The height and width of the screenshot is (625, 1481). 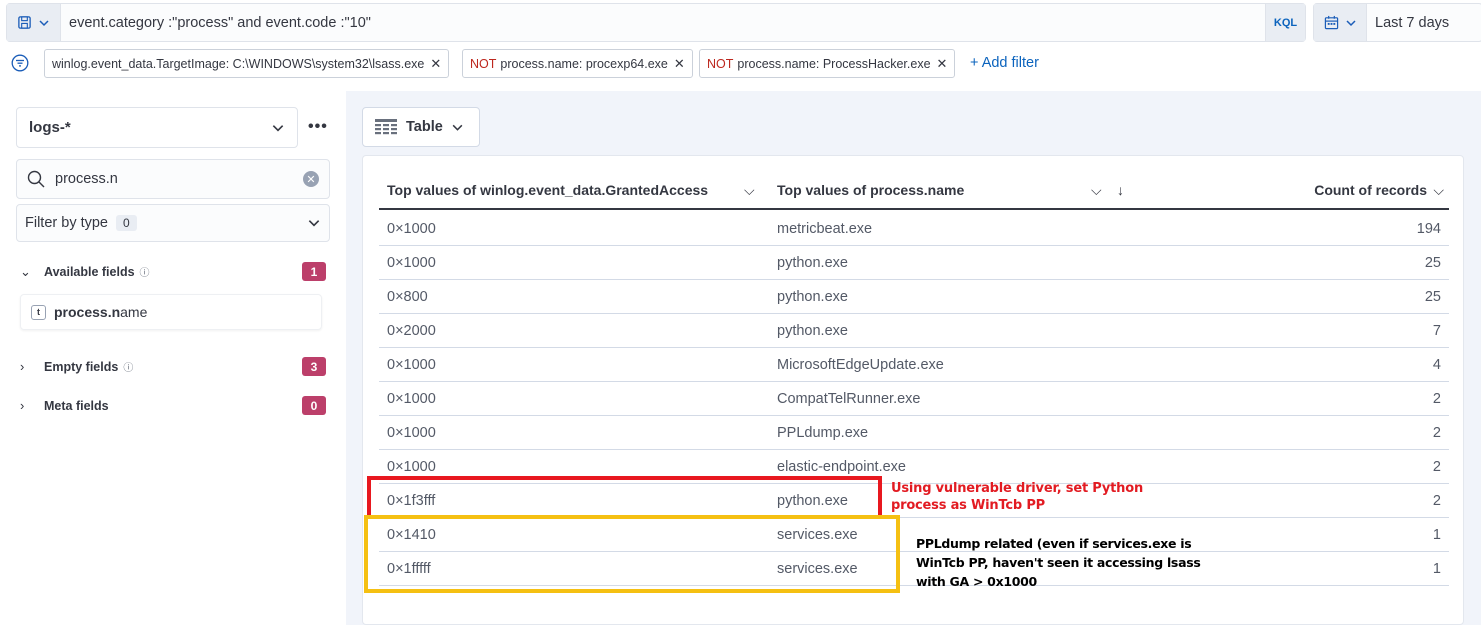 I want to click on table-row: 0×1000 MicrosoftEdgeUpdate.exe 4, so click(x=914, y=365).